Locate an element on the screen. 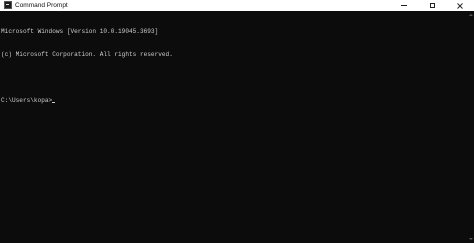 This screenshot has width=474, height=243. minimize-button is located at coordinates (404, 5).